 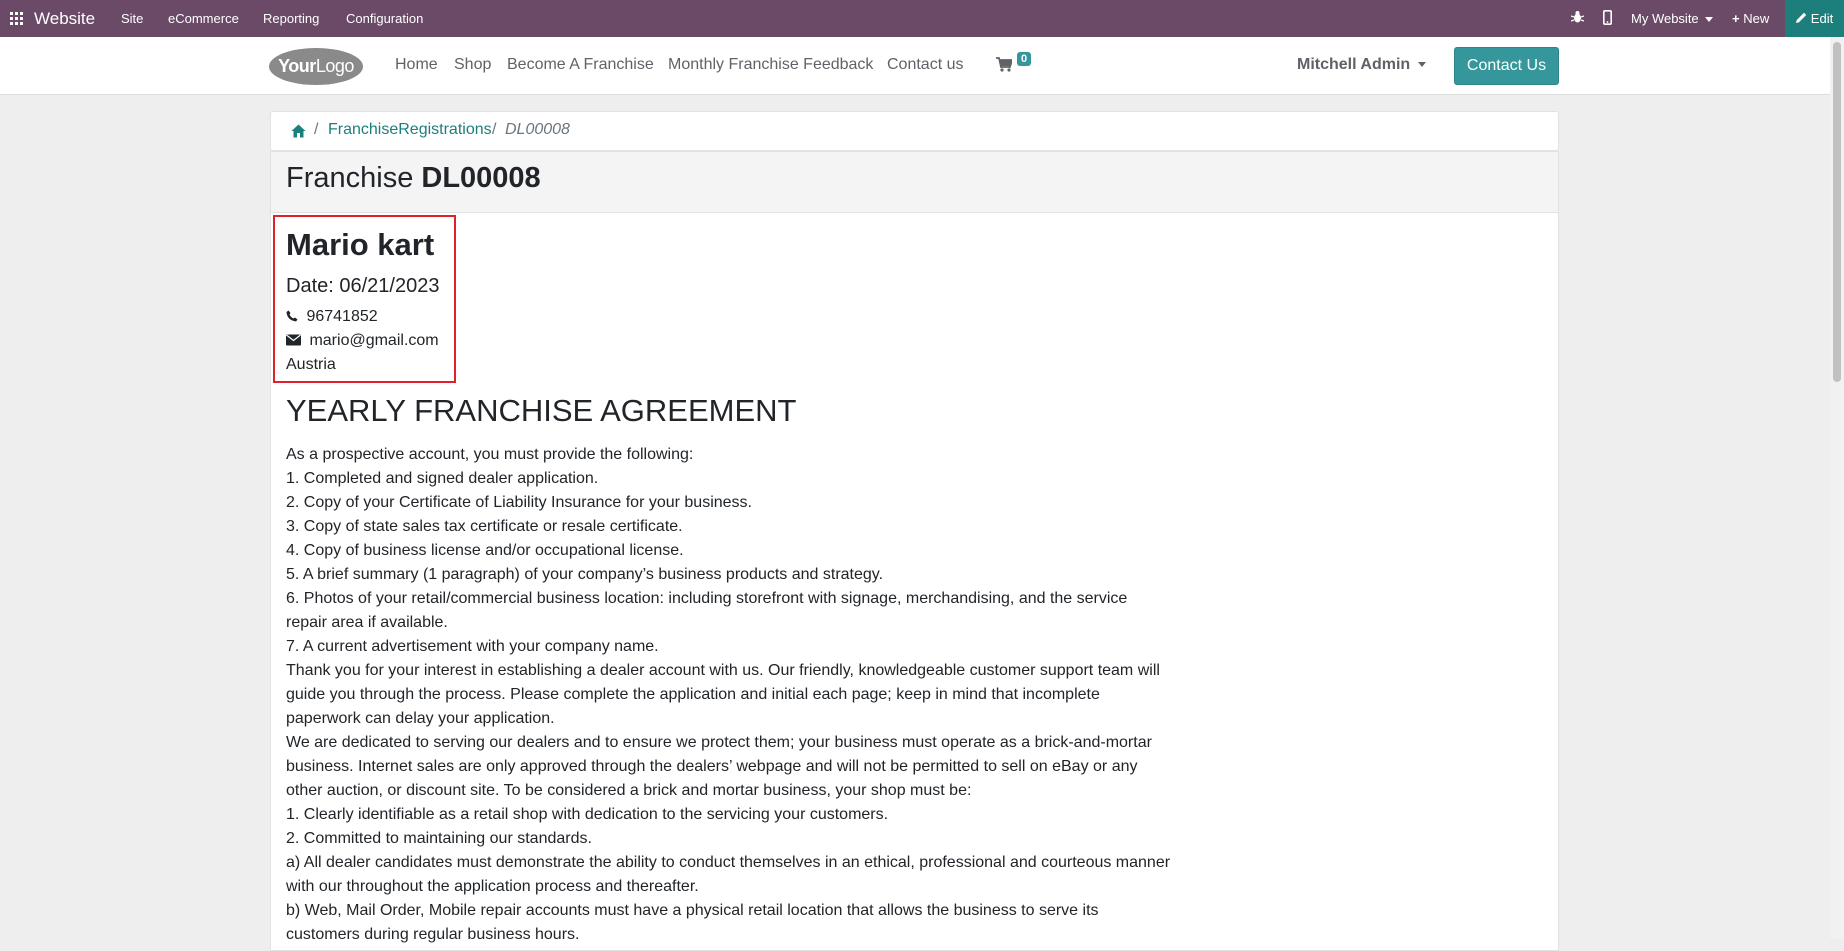 I want to click on agreement-line: repair area if available., so click(x=367, y=622).